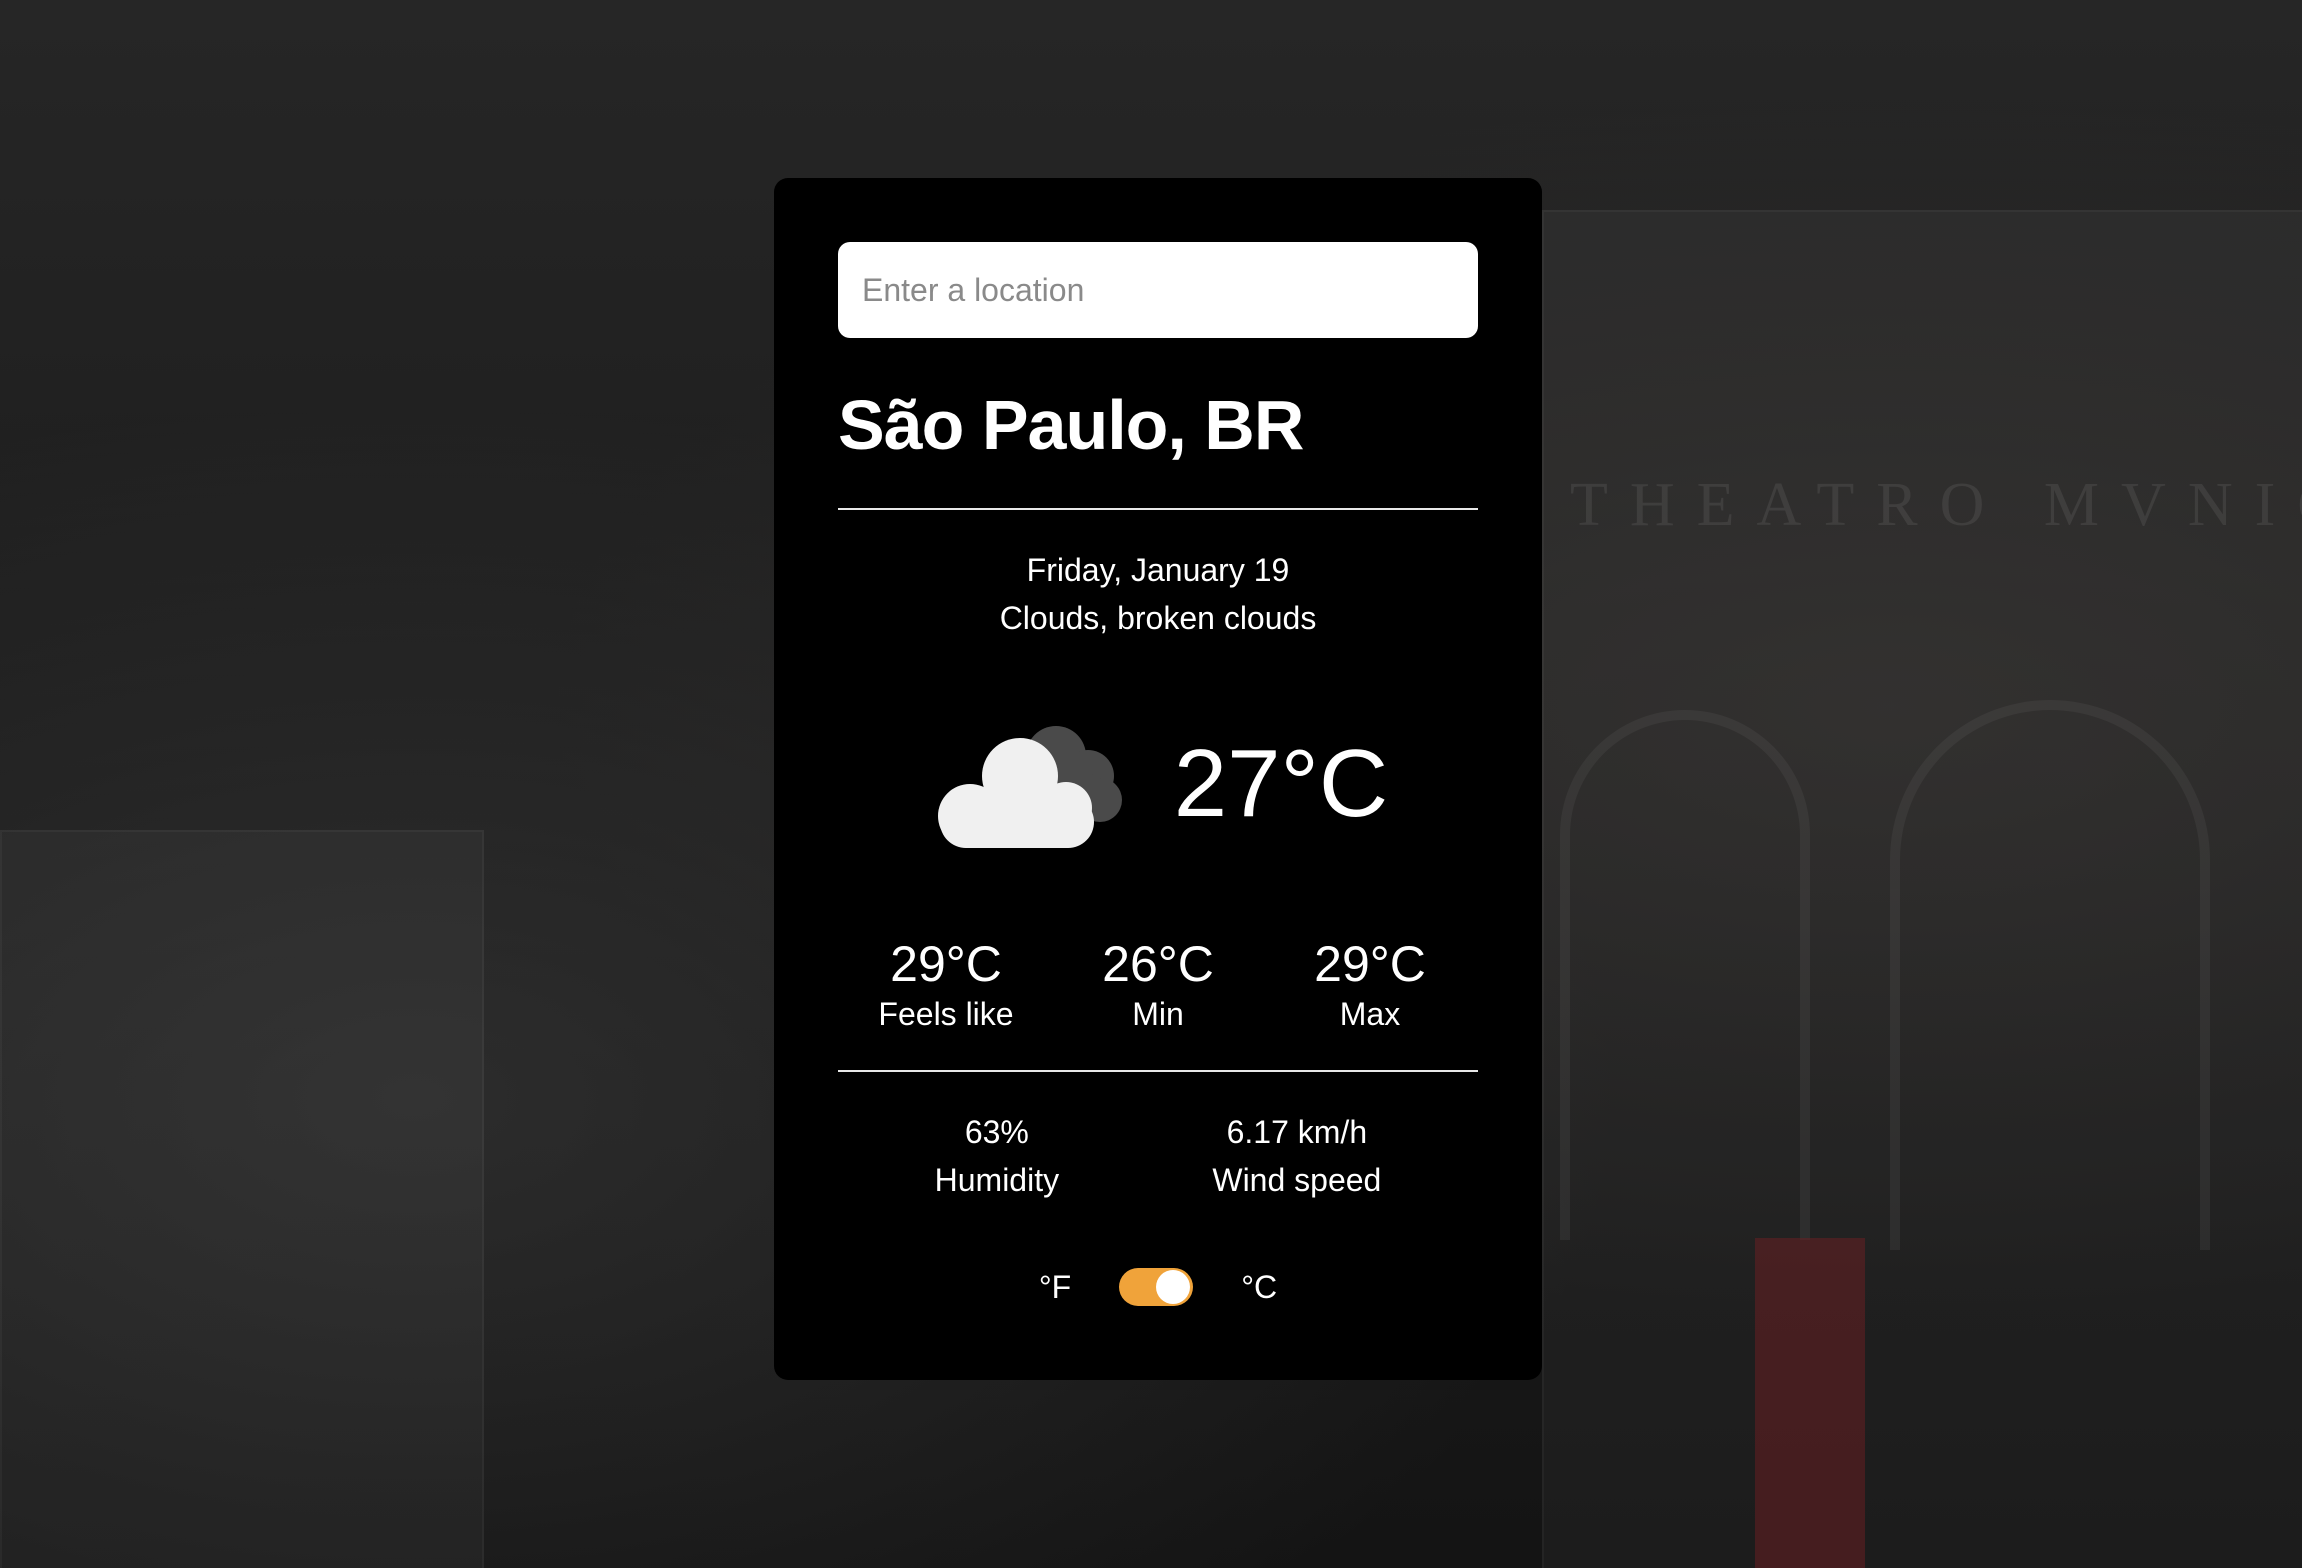 This screenshot has width=2302, height=1568. I want to click on temperature-details: 29°C Feels like 26°C Min 29°C Max, so click(1158, 984).